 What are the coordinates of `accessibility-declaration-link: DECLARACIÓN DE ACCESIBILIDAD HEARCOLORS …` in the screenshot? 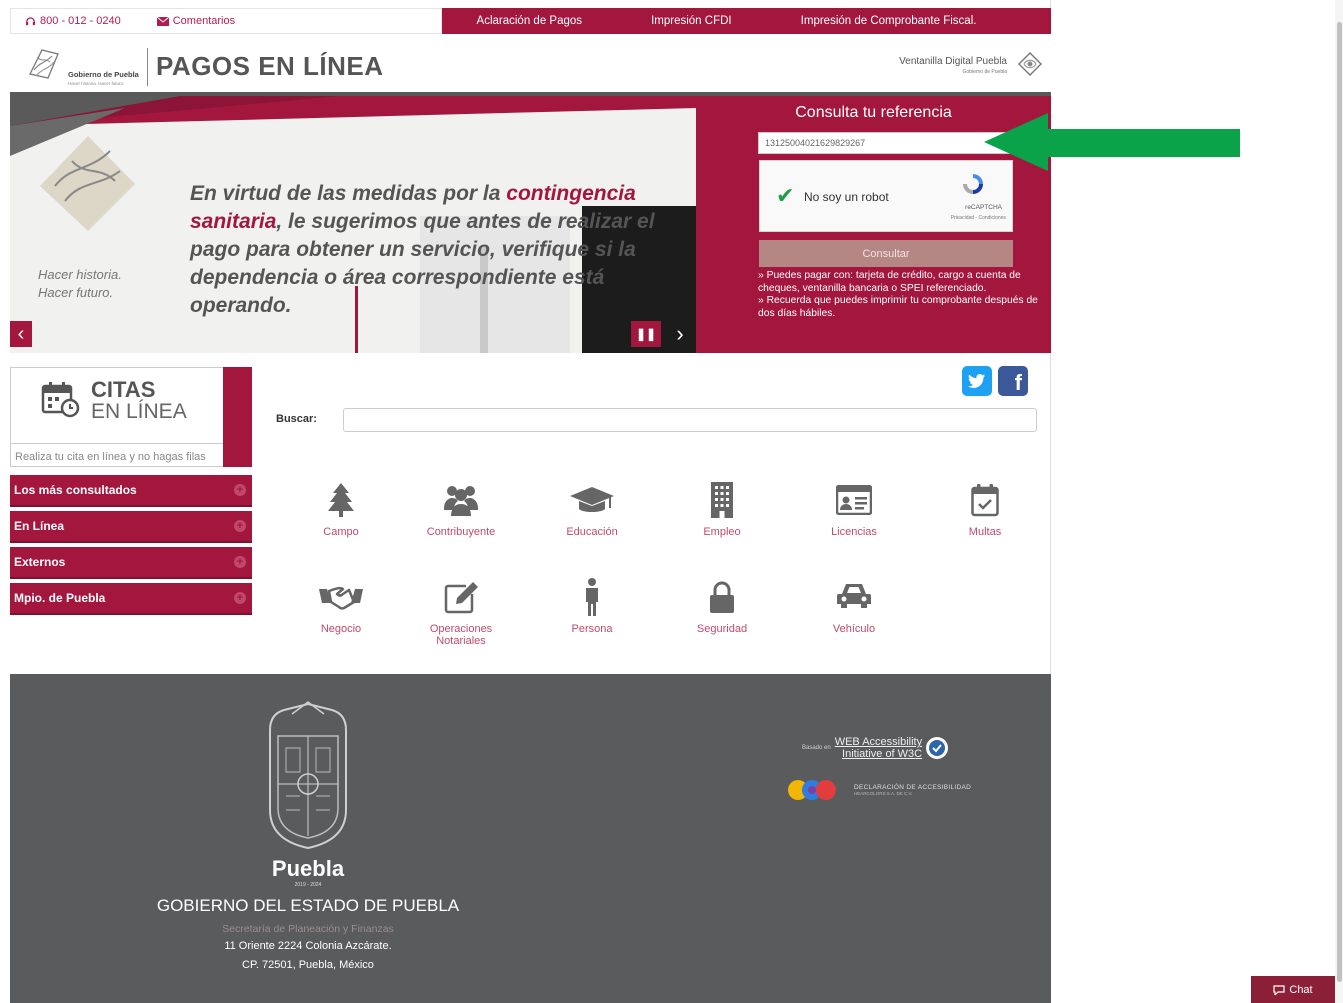 It's located at (878, 790).